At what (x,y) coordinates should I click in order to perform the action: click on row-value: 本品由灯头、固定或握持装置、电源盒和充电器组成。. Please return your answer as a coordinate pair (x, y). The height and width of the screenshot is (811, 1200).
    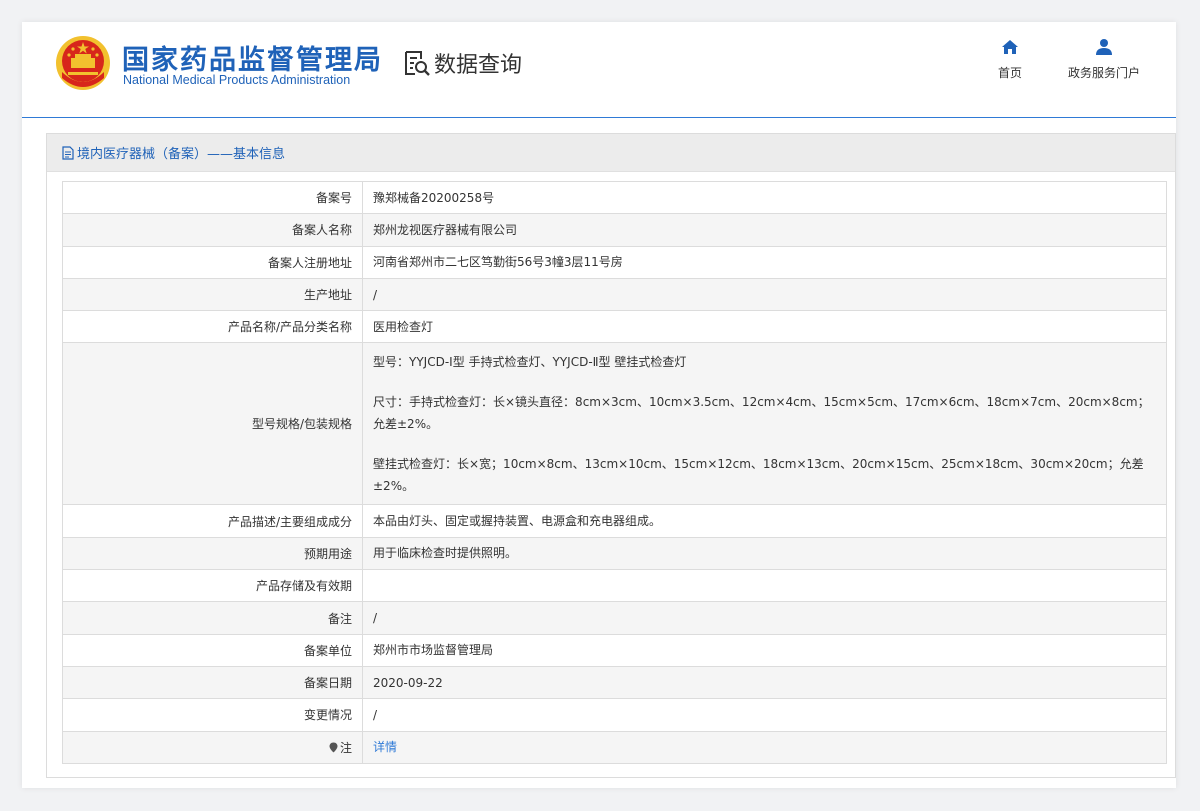
    Looking at the image, I should click on (764, 521).